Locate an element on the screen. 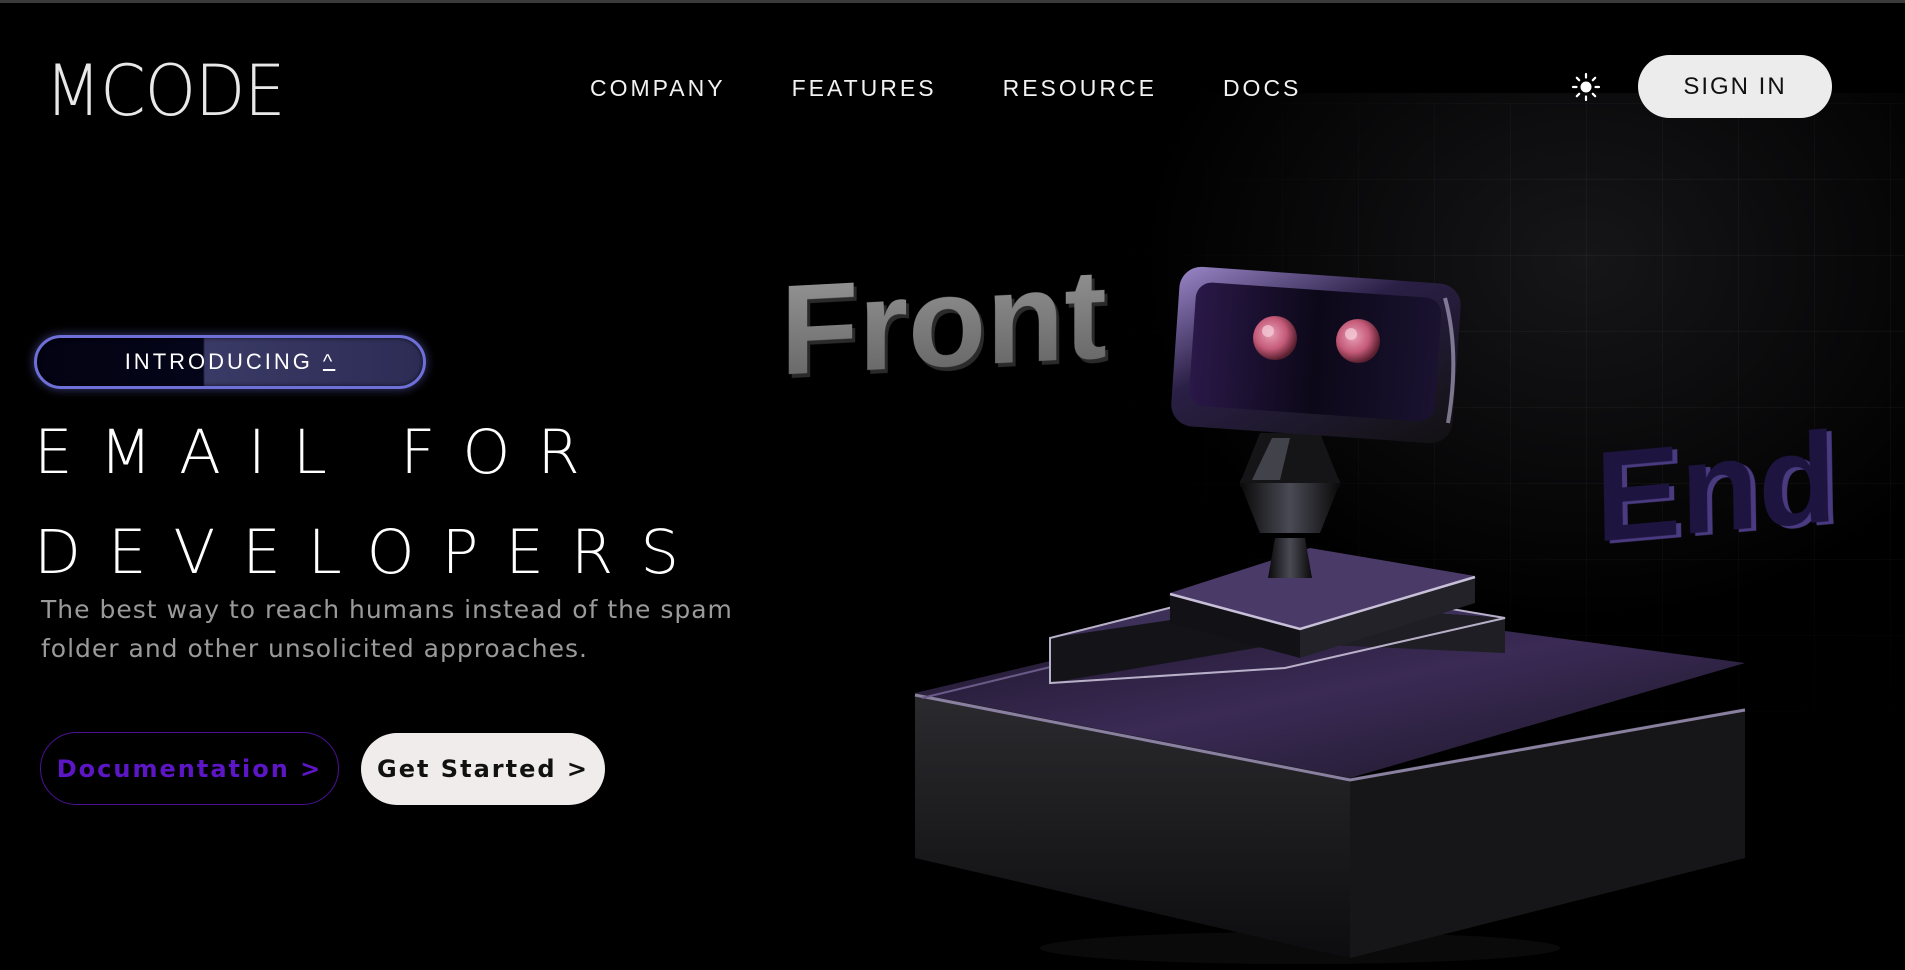  headline-line-1: EMAIL FOR is located at coordinates (320, 452).